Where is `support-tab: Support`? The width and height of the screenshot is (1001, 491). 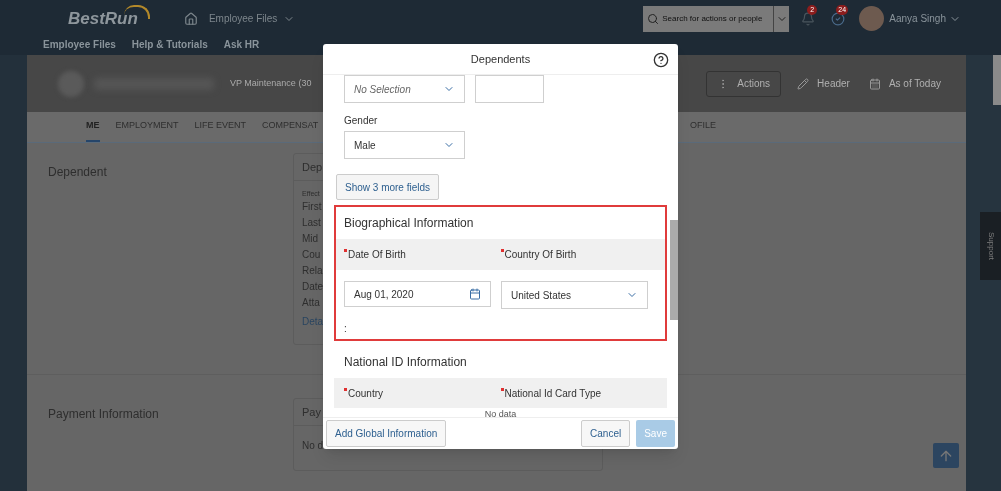 support-tab: Support is located at coordinates (990, 246).